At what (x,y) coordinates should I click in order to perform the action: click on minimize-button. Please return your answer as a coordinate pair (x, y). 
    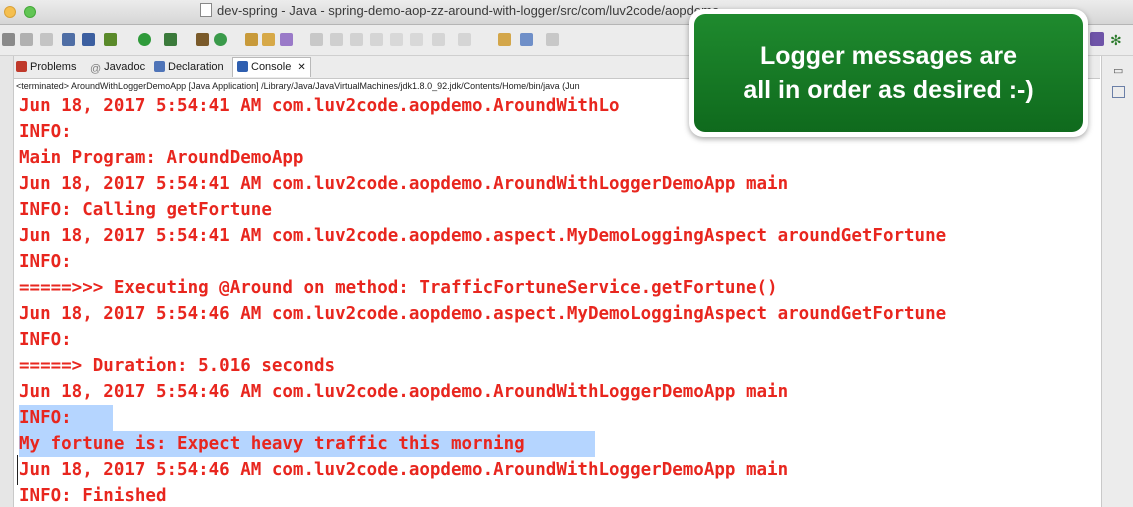
    Looking at the image, I should click on (10, 12).